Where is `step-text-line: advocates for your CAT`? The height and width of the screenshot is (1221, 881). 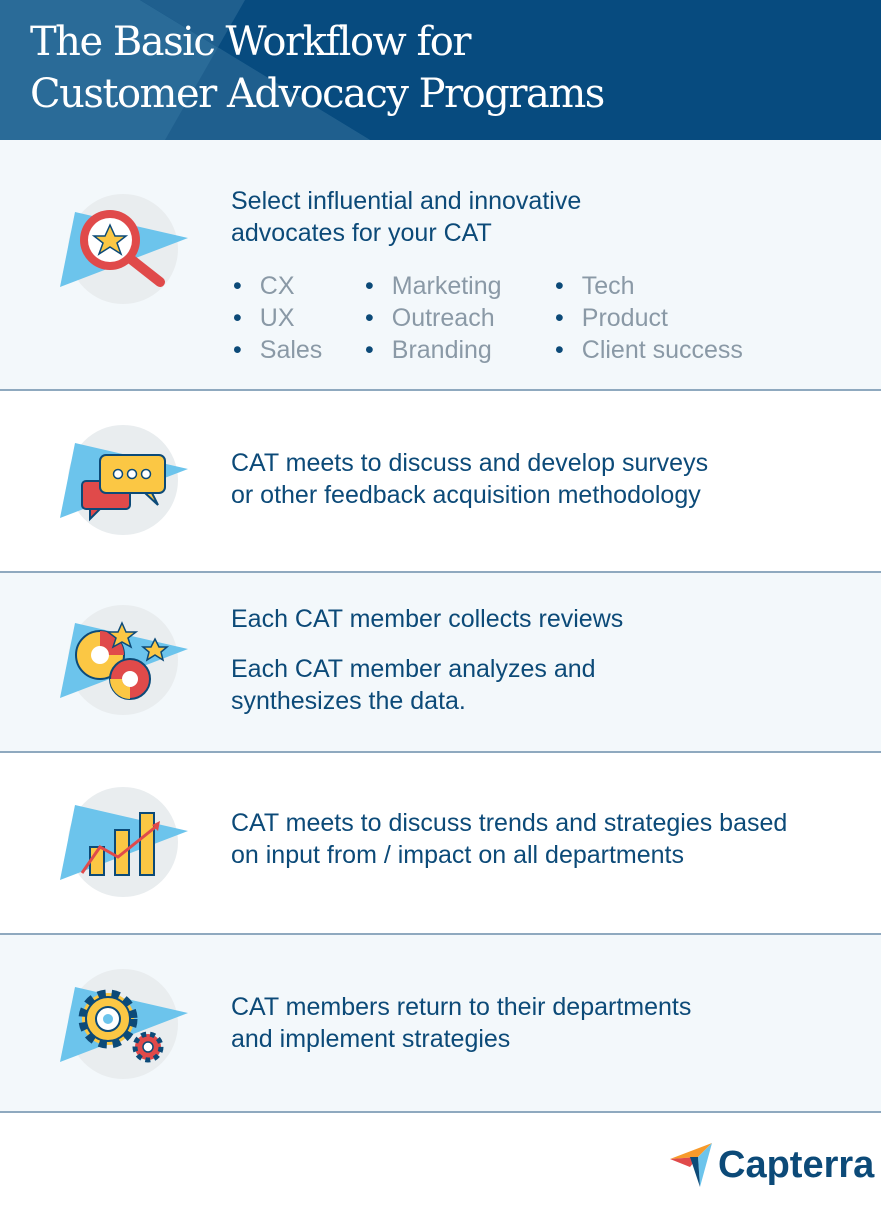
step-text-line: advocates for your CAT is located at coordinates (361, 233).